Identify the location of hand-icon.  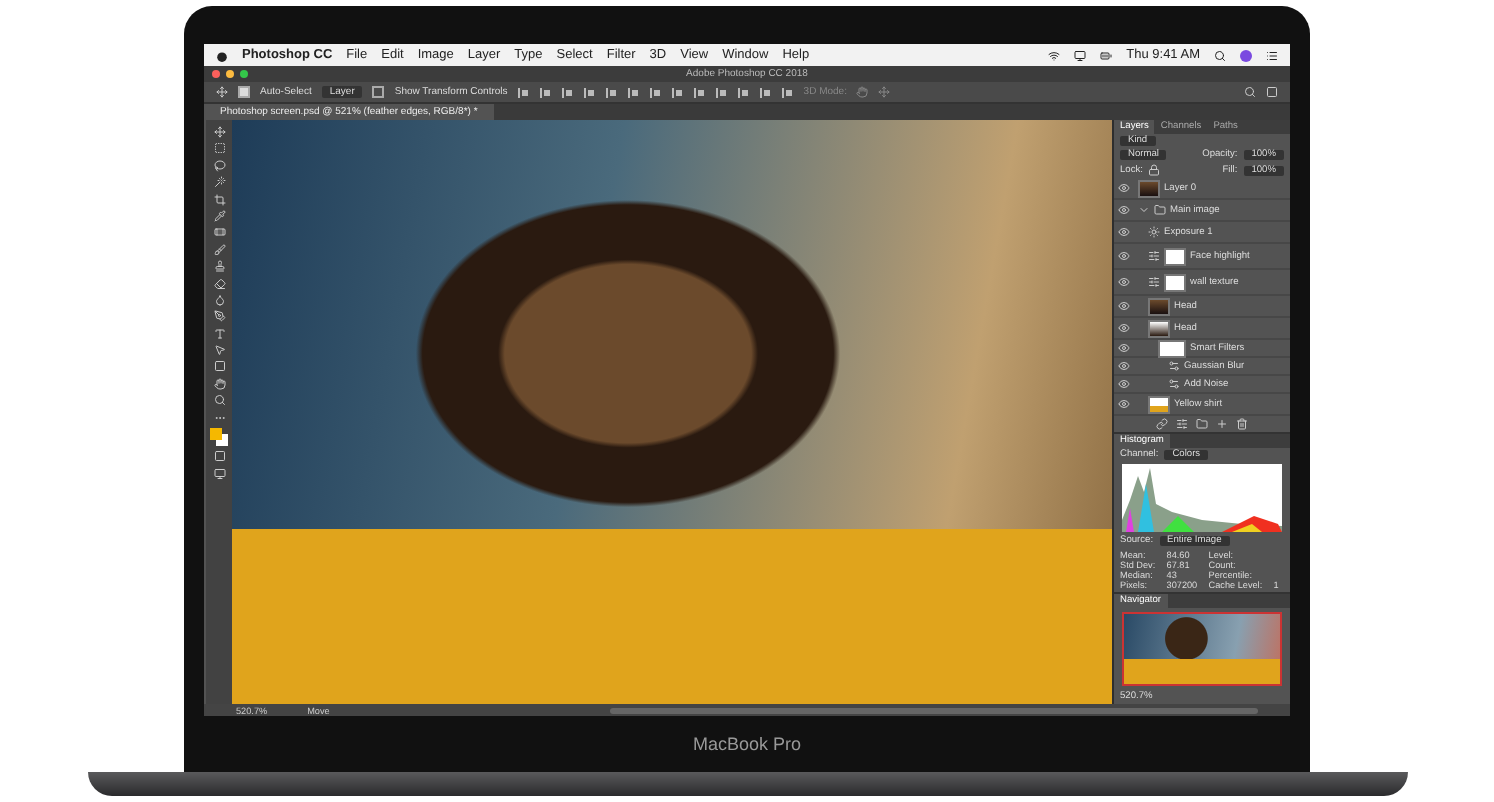
(219, 383).